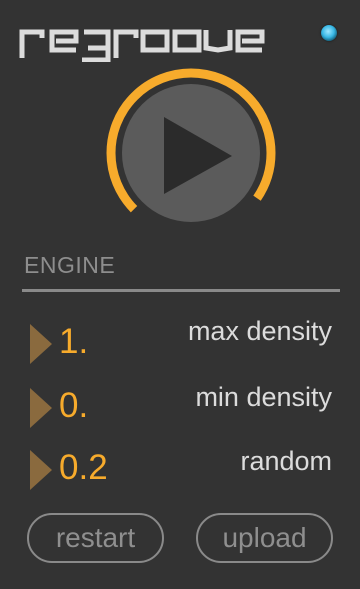 The image size is (360, 589). Describe the element at coordinates (95, 538) in the screenshot. I see `restart-button: restart` at that location.